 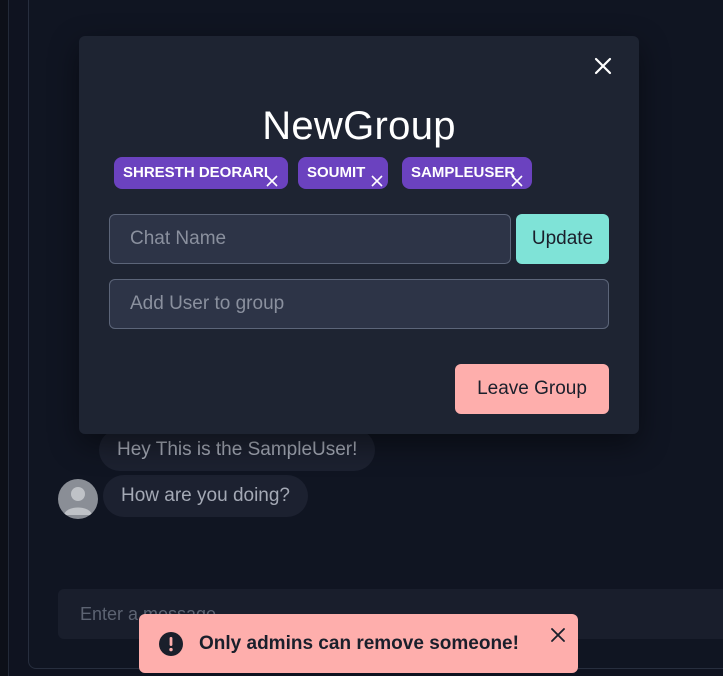 What do you see at coordinates (196, 172) in the screenshot?
I see `member-chip-label: SHRESTH DEORARI` at bounding box center [196, 172].